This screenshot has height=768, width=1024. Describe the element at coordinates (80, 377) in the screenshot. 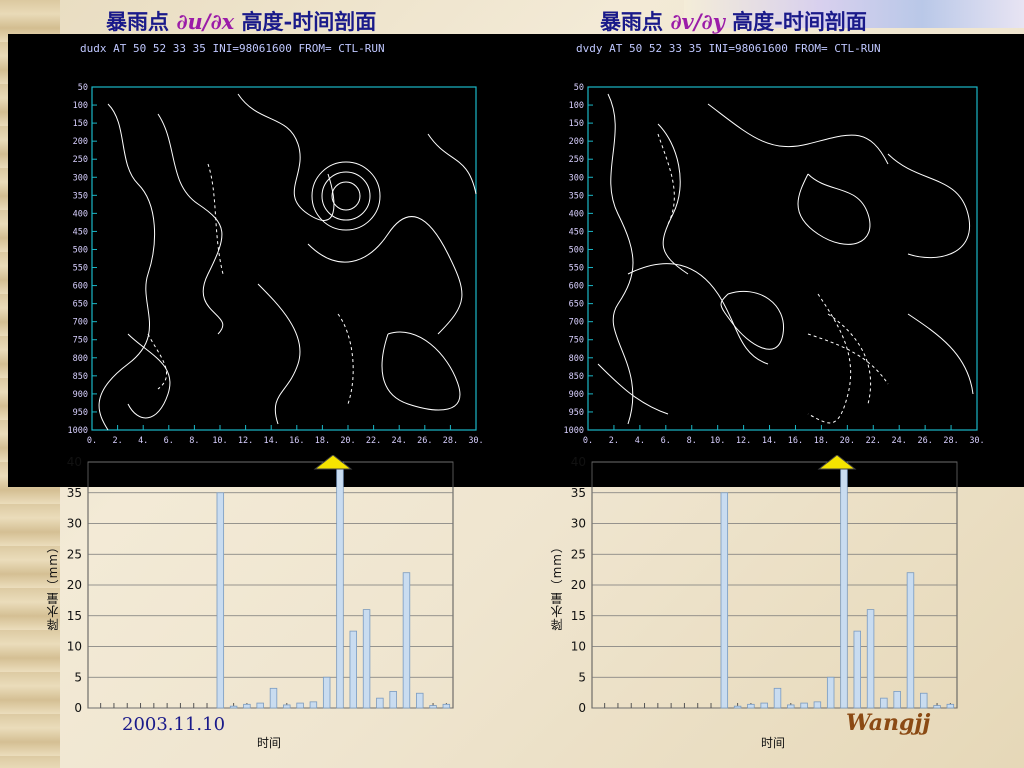

I see `contour-y-tick-label: 850` at that location.